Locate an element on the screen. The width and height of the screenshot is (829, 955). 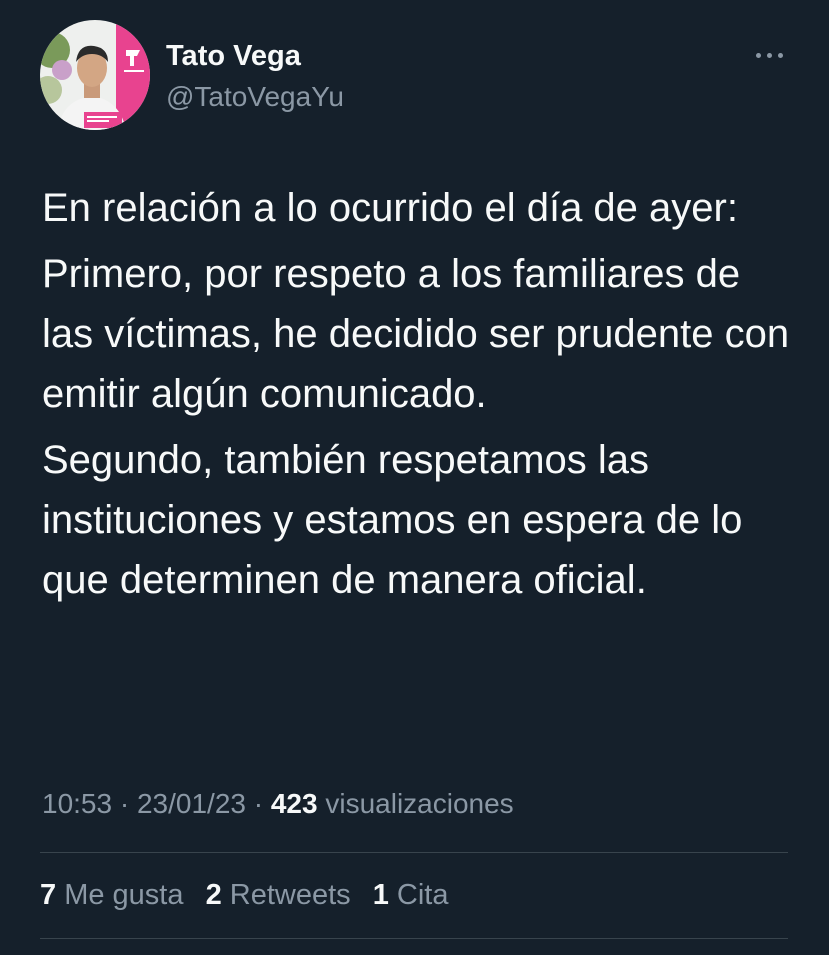
quotes-count: 1 is located at coordinates (380, 895).